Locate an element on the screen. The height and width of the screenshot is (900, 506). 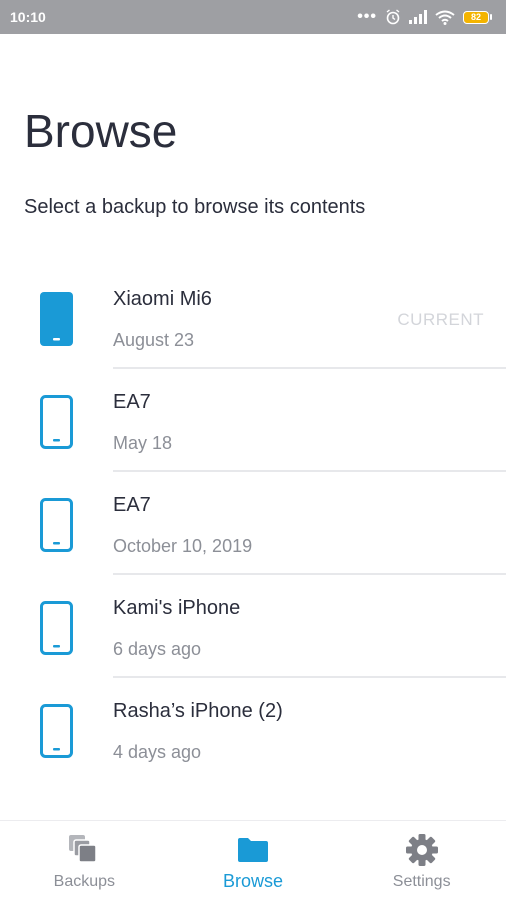
backup-date: 4 days ago is located at coordinates (157, 752).